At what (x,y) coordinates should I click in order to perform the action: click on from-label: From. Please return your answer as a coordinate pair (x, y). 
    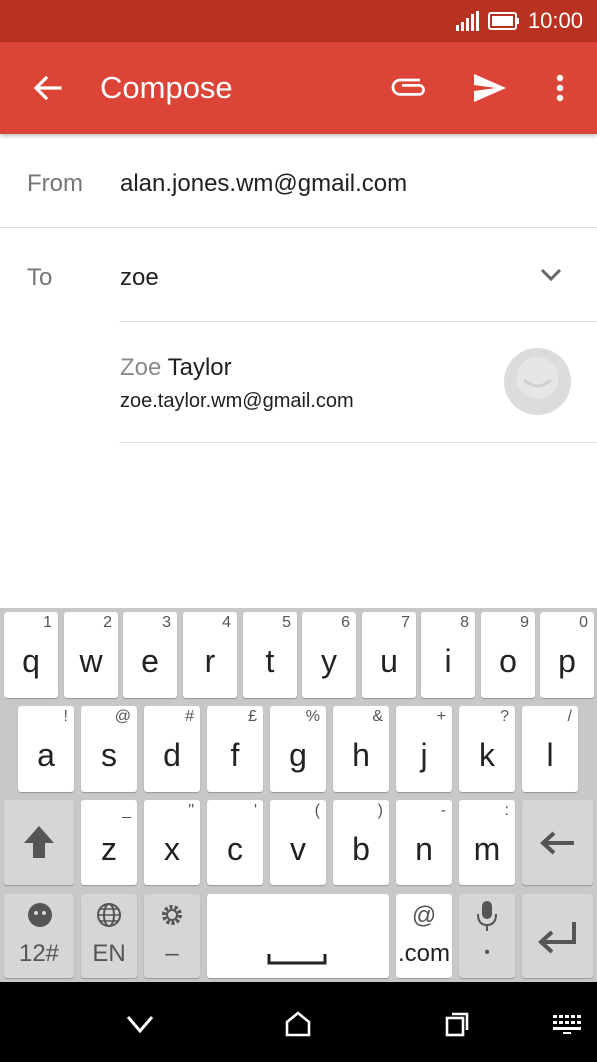
    Looking at the image, I should click on (55, 183).